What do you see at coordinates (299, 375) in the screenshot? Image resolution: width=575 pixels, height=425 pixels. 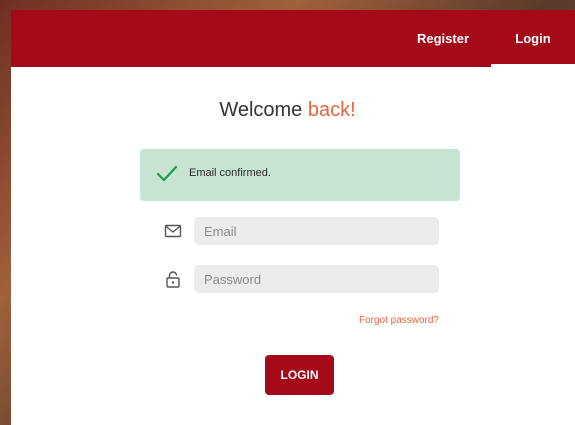 I see `login-button: LOGIN` at bounding box center [299, 375].